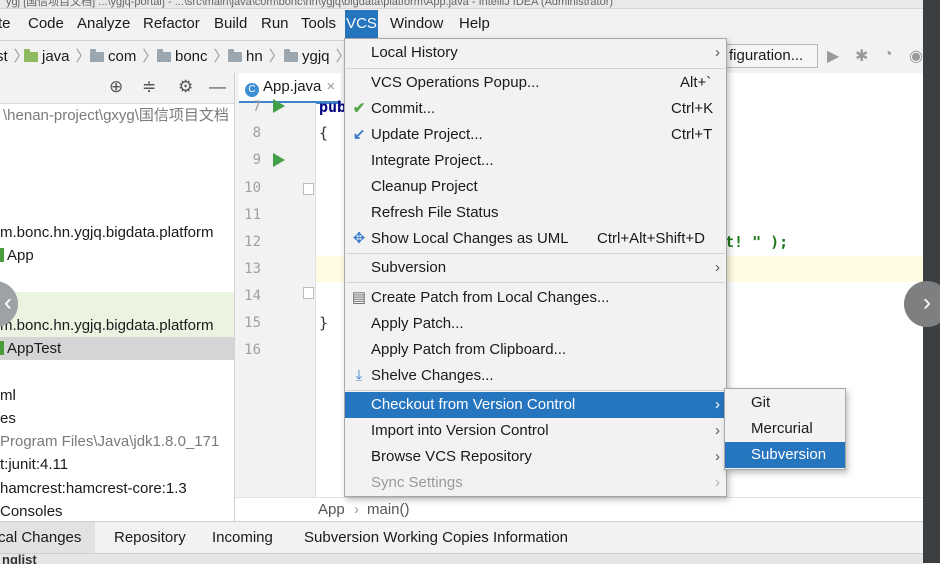  What do you see at coordinates (275, 24) in the screenshot?
I see `menu-run: Run` at bounding box center [275, 24].